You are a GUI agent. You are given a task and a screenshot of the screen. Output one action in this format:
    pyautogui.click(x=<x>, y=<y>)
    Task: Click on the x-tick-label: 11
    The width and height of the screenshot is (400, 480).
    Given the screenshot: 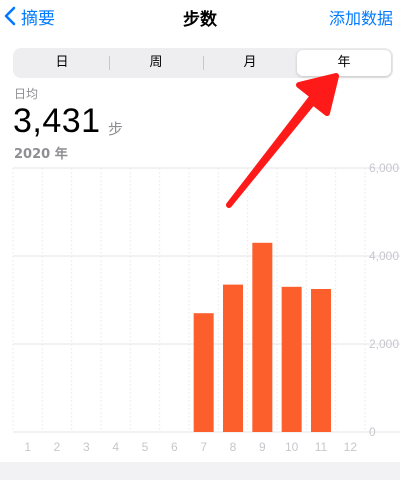 What is the action you would take?
    pyautogui.click(x=321, y=447)
    